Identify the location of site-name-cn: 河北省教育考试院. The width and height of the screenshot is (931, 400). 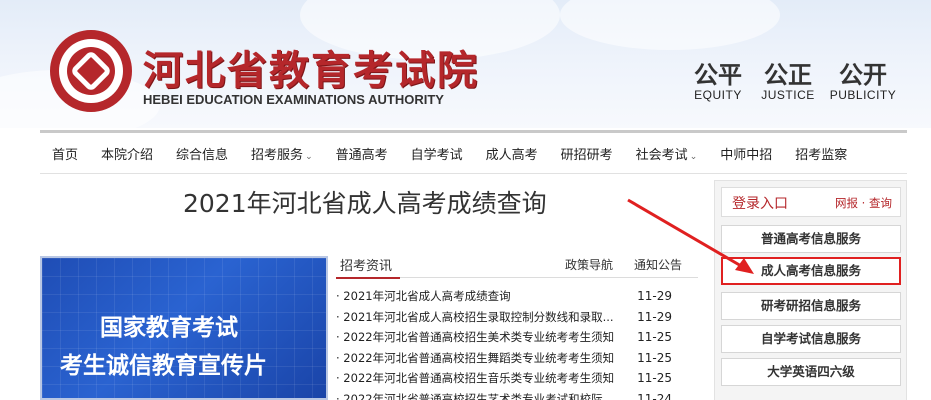
(311, 67).